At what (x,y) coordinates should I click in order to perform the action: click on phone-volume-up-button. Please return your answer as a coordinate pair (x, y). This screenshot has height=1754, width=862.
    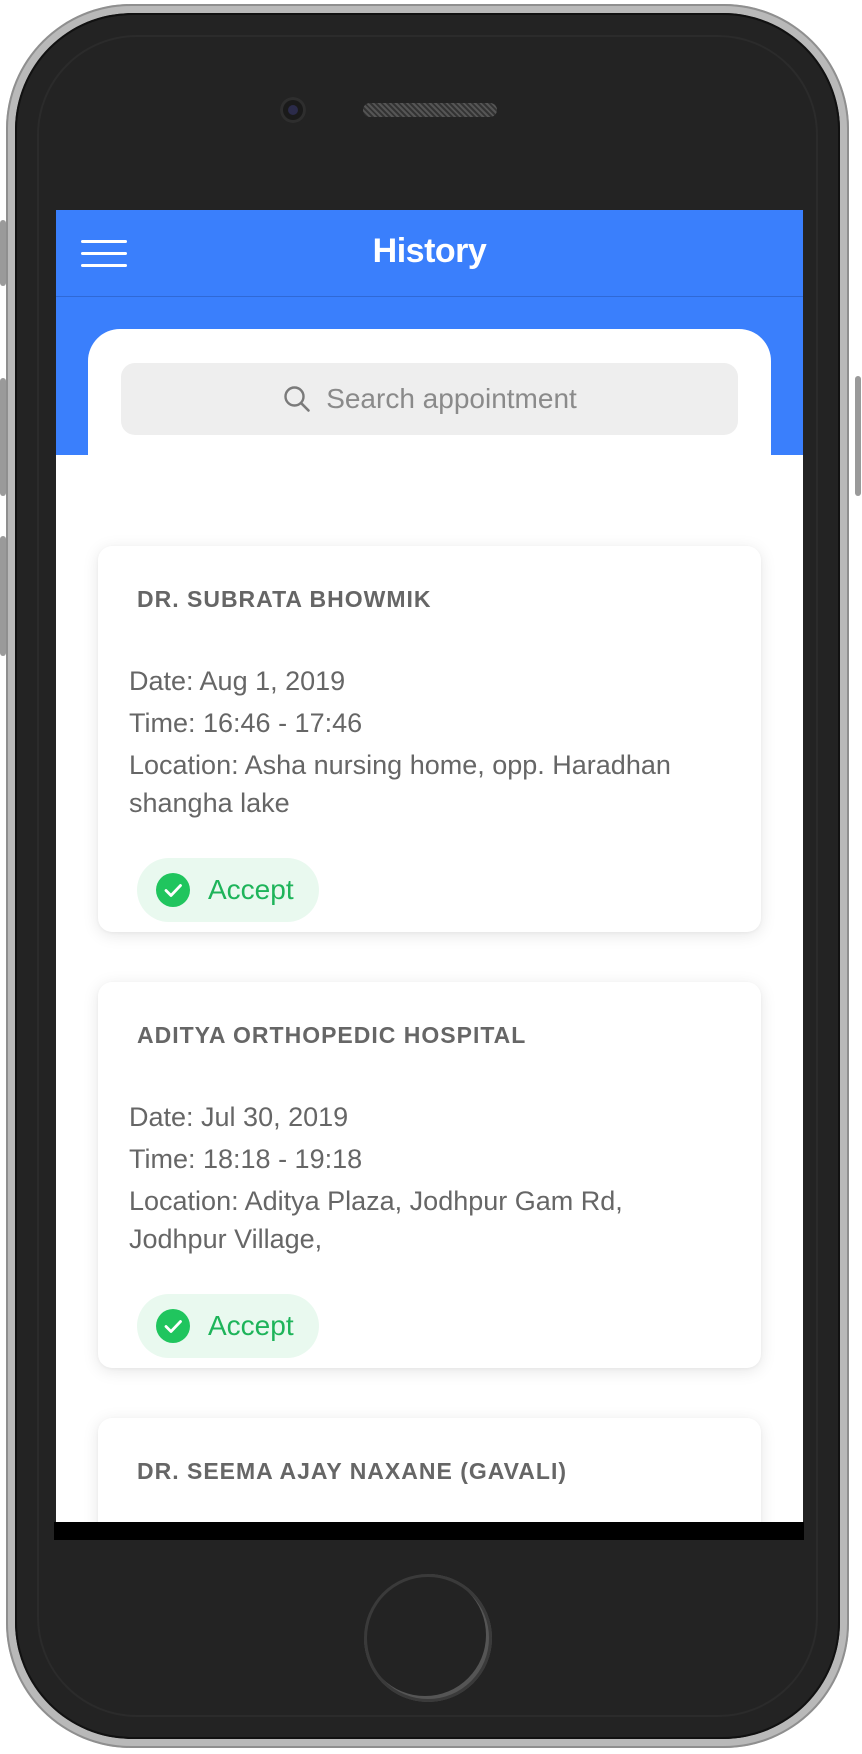
    Looking at the image, I should click on (3, 437).